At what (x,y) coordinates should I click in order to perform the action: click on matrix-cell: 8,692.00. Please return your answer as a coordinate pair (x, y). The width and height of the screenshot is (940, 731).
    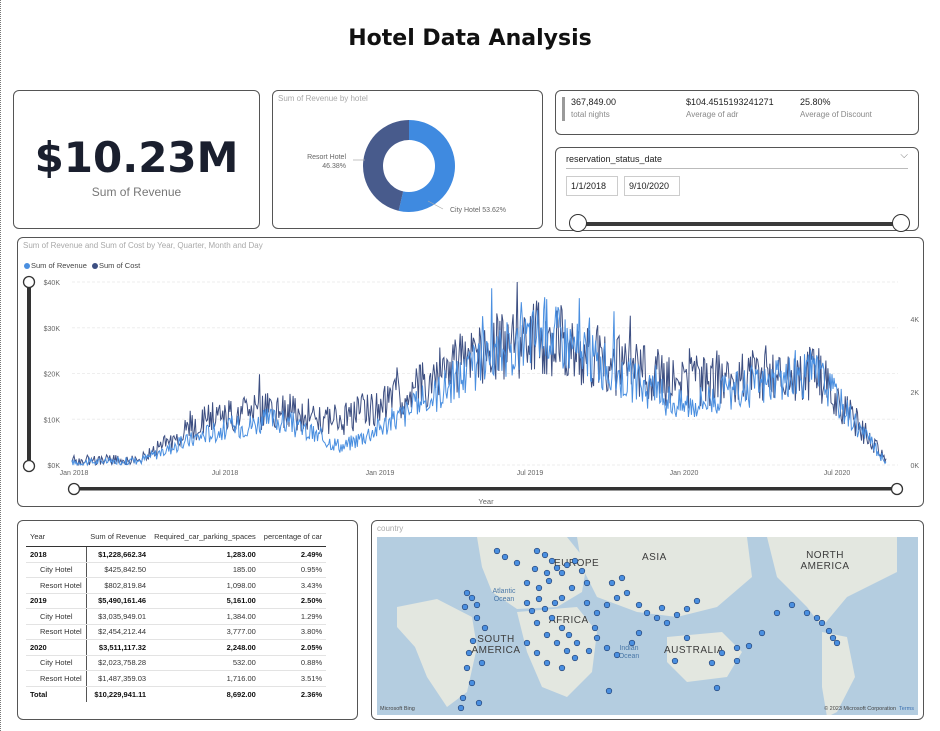
    Looking at the image, I should click on (205, 693).